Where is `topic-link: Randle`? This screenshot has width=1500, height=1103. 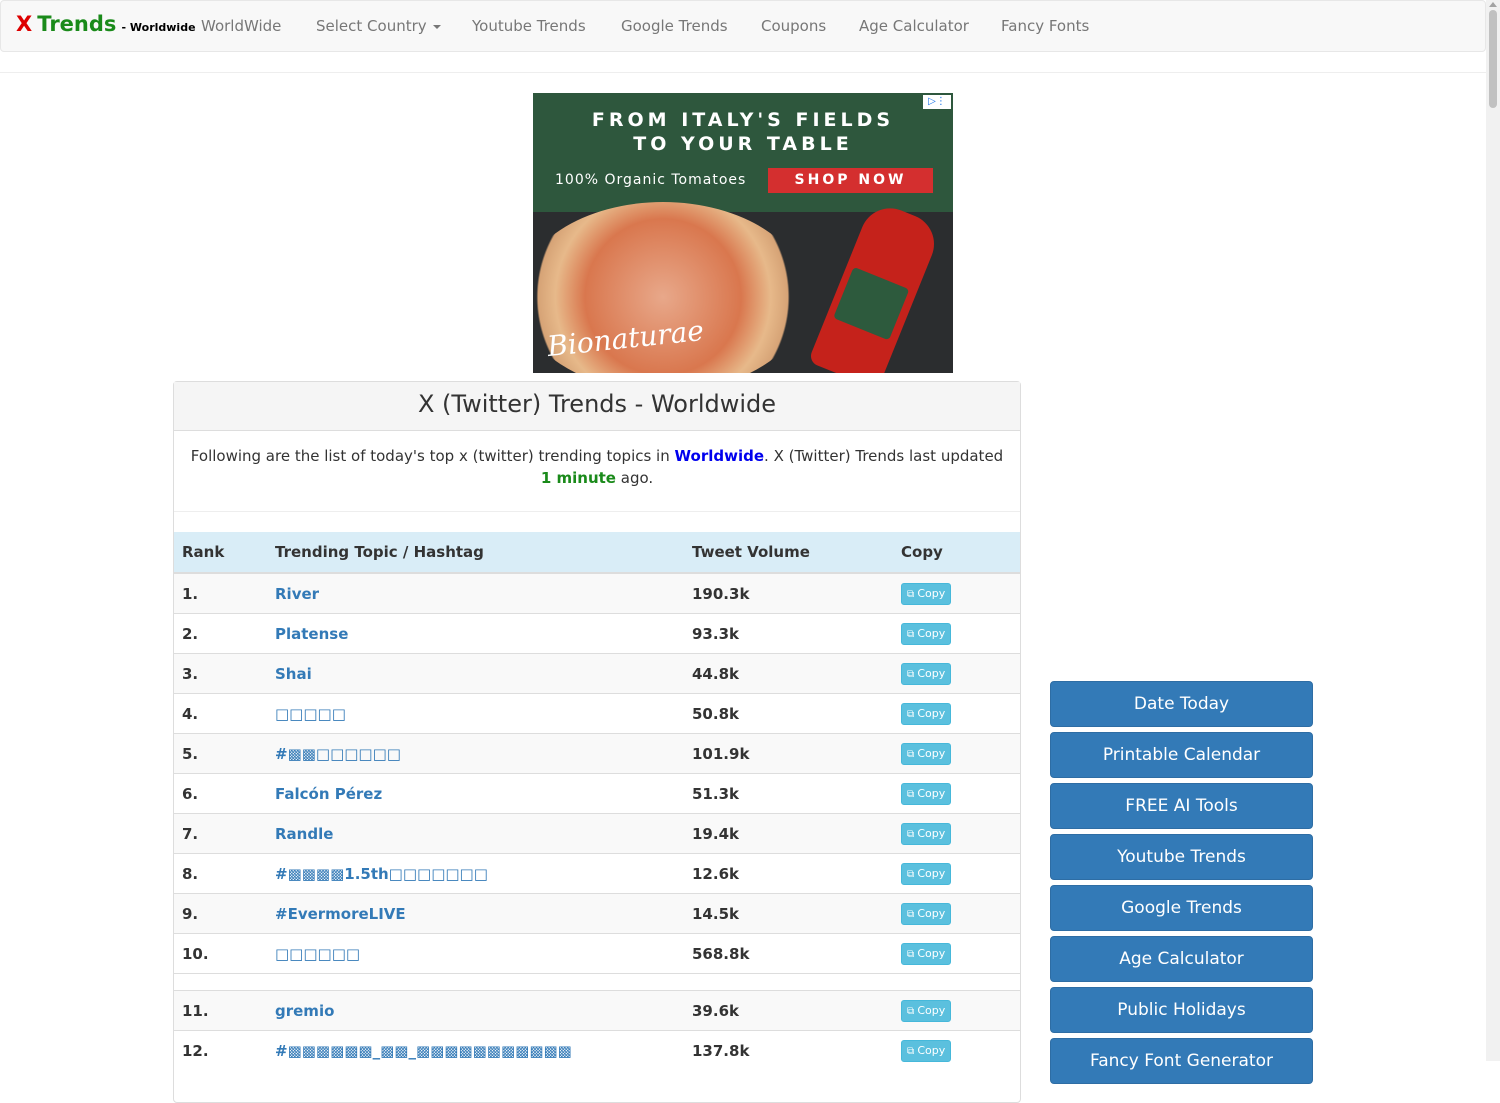
topic-link: Randle is located at coordinates (304, 834).